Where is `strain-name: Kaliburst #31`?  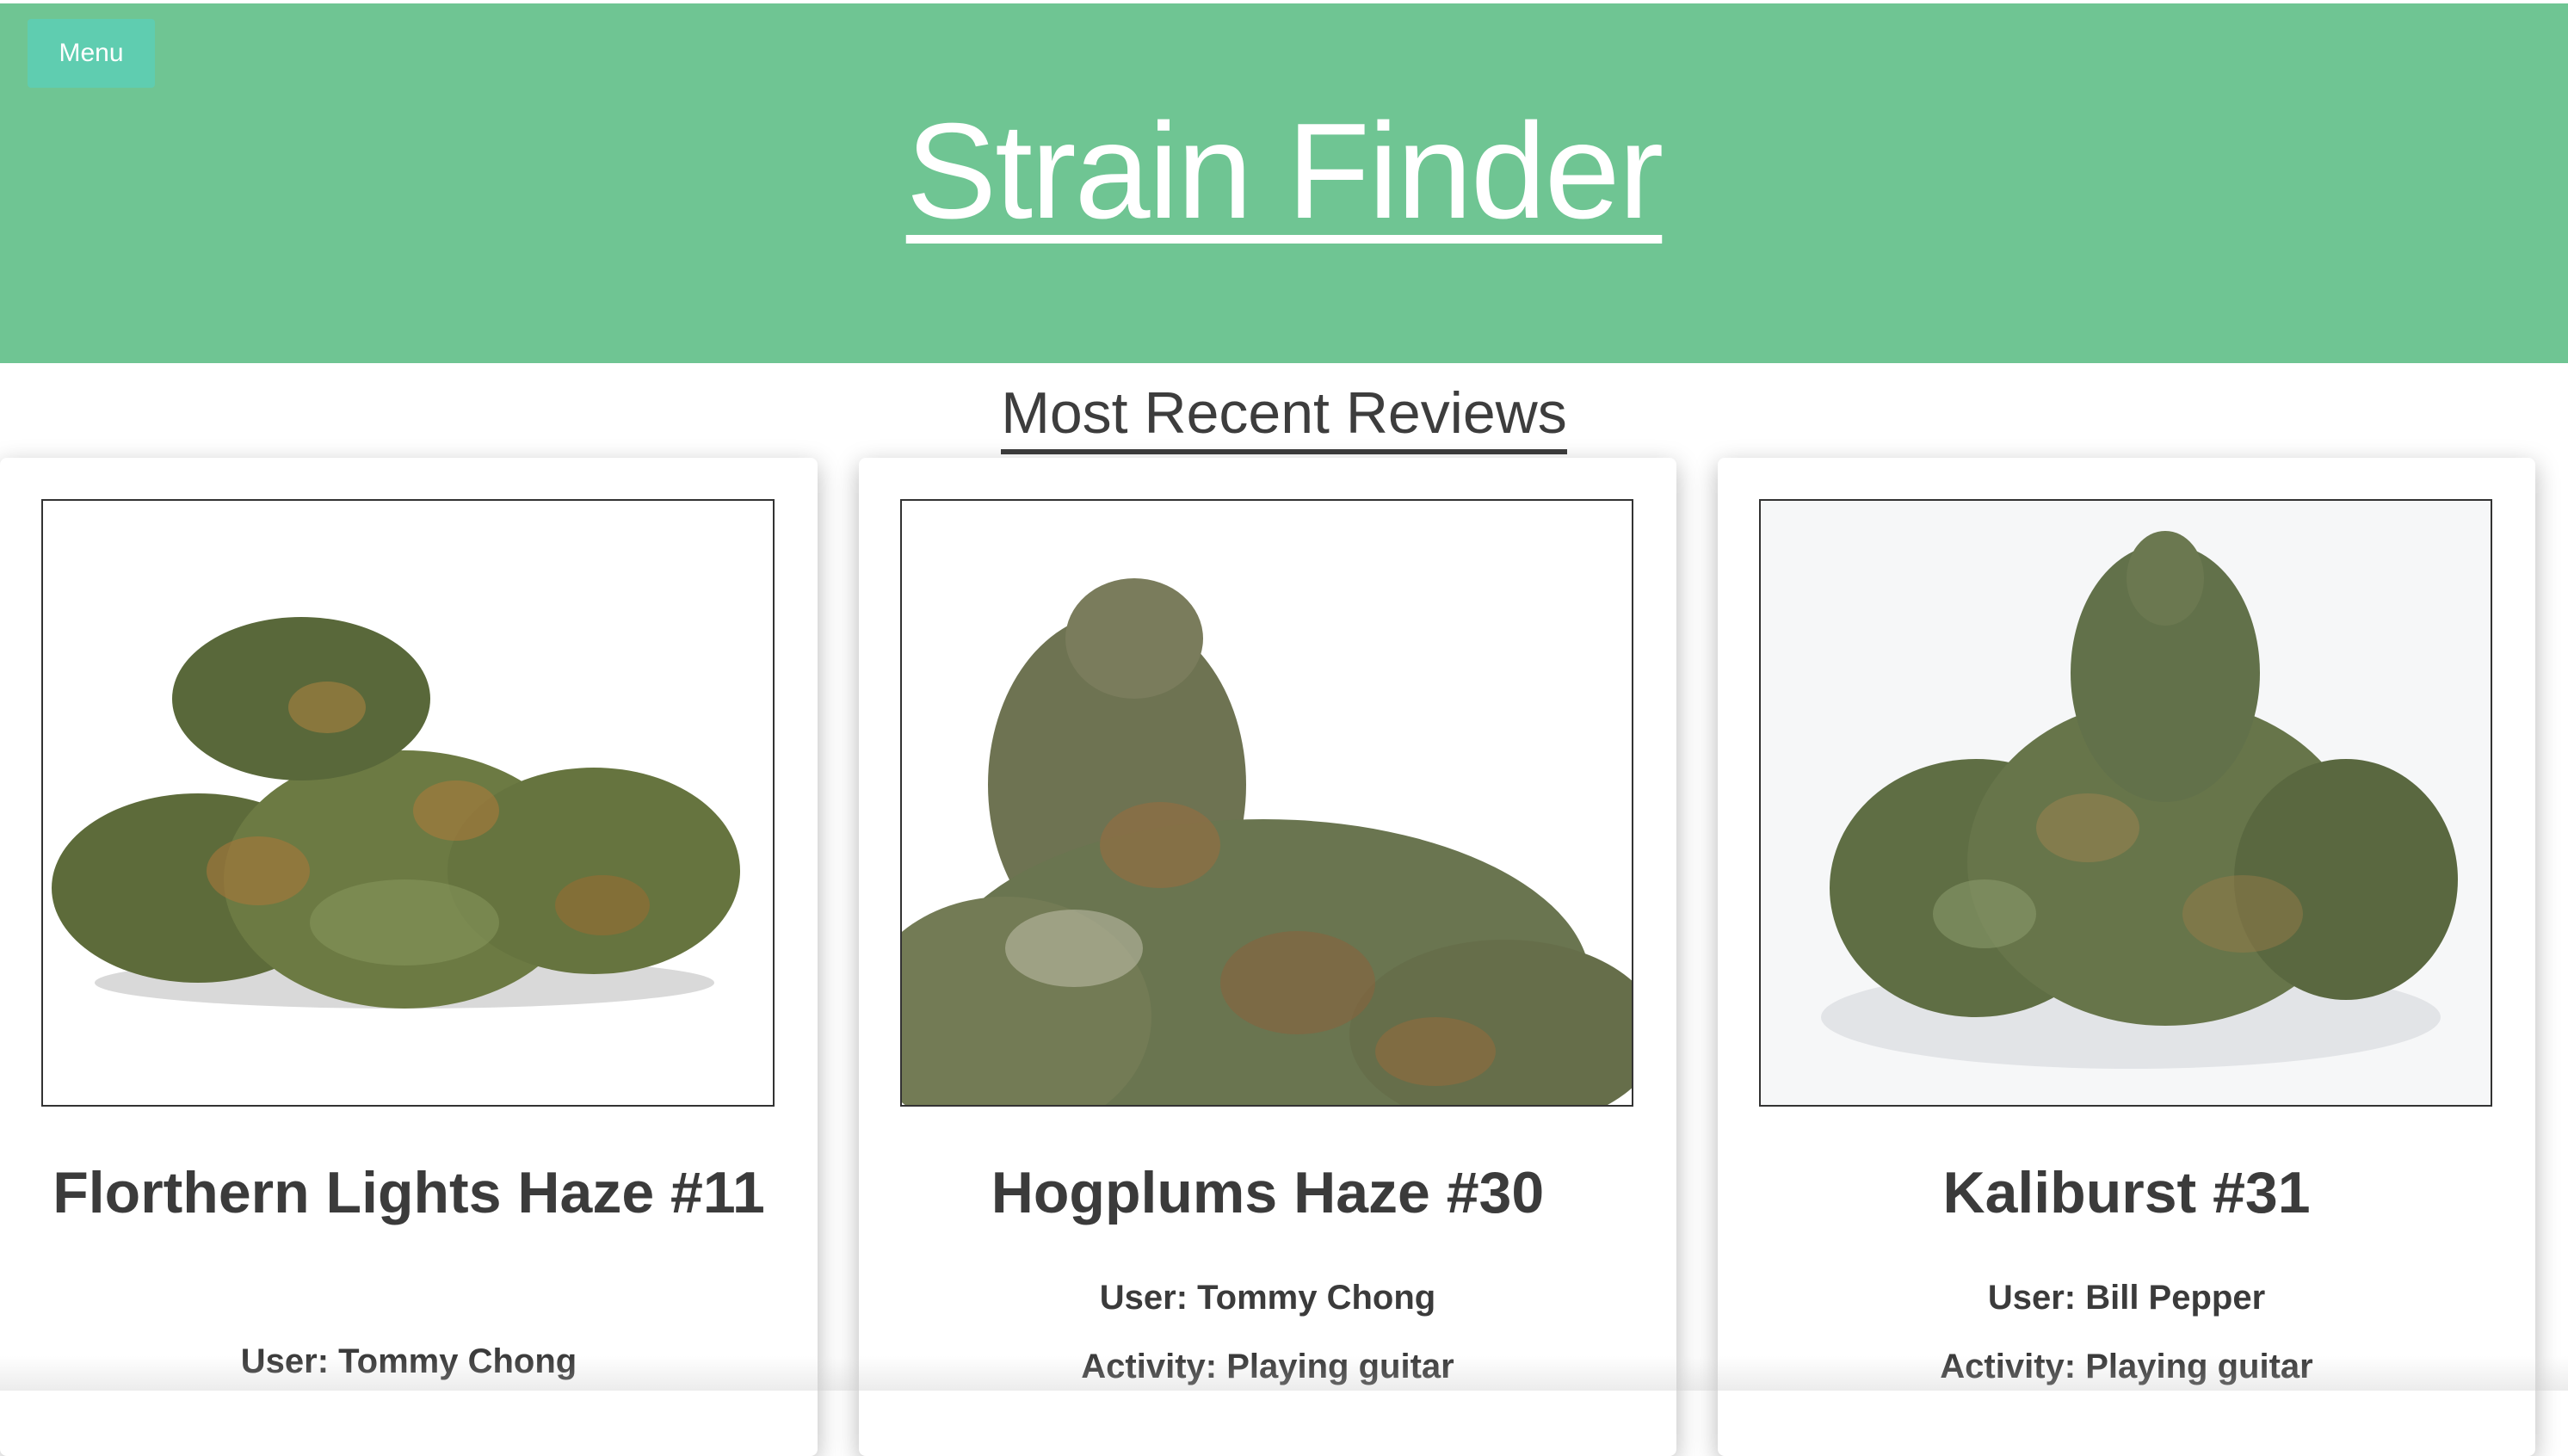 strain-name: Kaliburst #31 is located at coordinates (2126, 1193).